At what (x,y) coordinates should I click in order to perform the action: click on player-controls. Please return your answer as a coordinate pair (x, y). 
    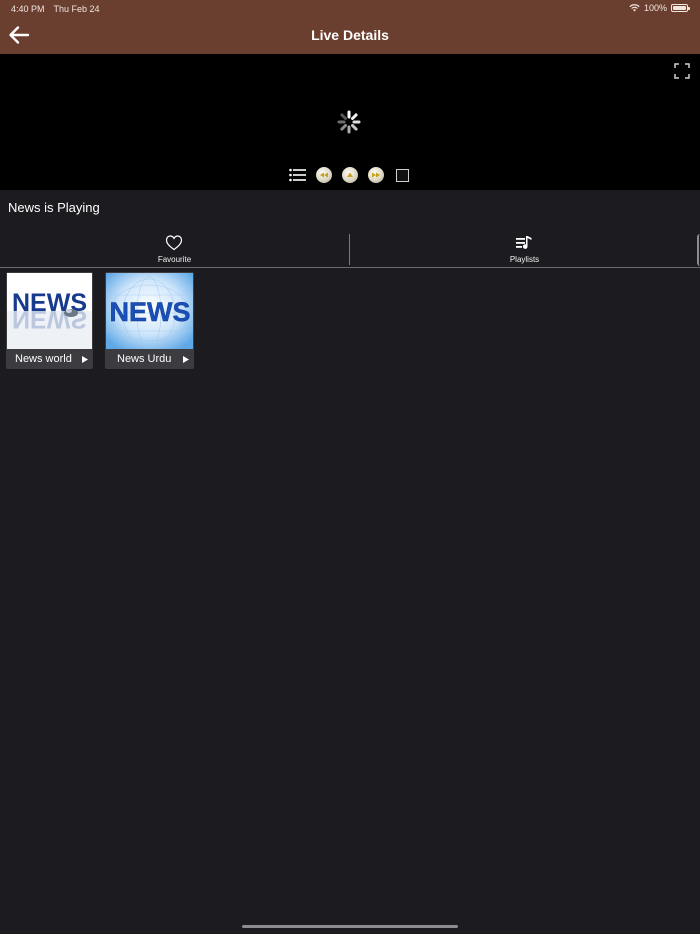
    Looking at the image, I should click on (349, 175).